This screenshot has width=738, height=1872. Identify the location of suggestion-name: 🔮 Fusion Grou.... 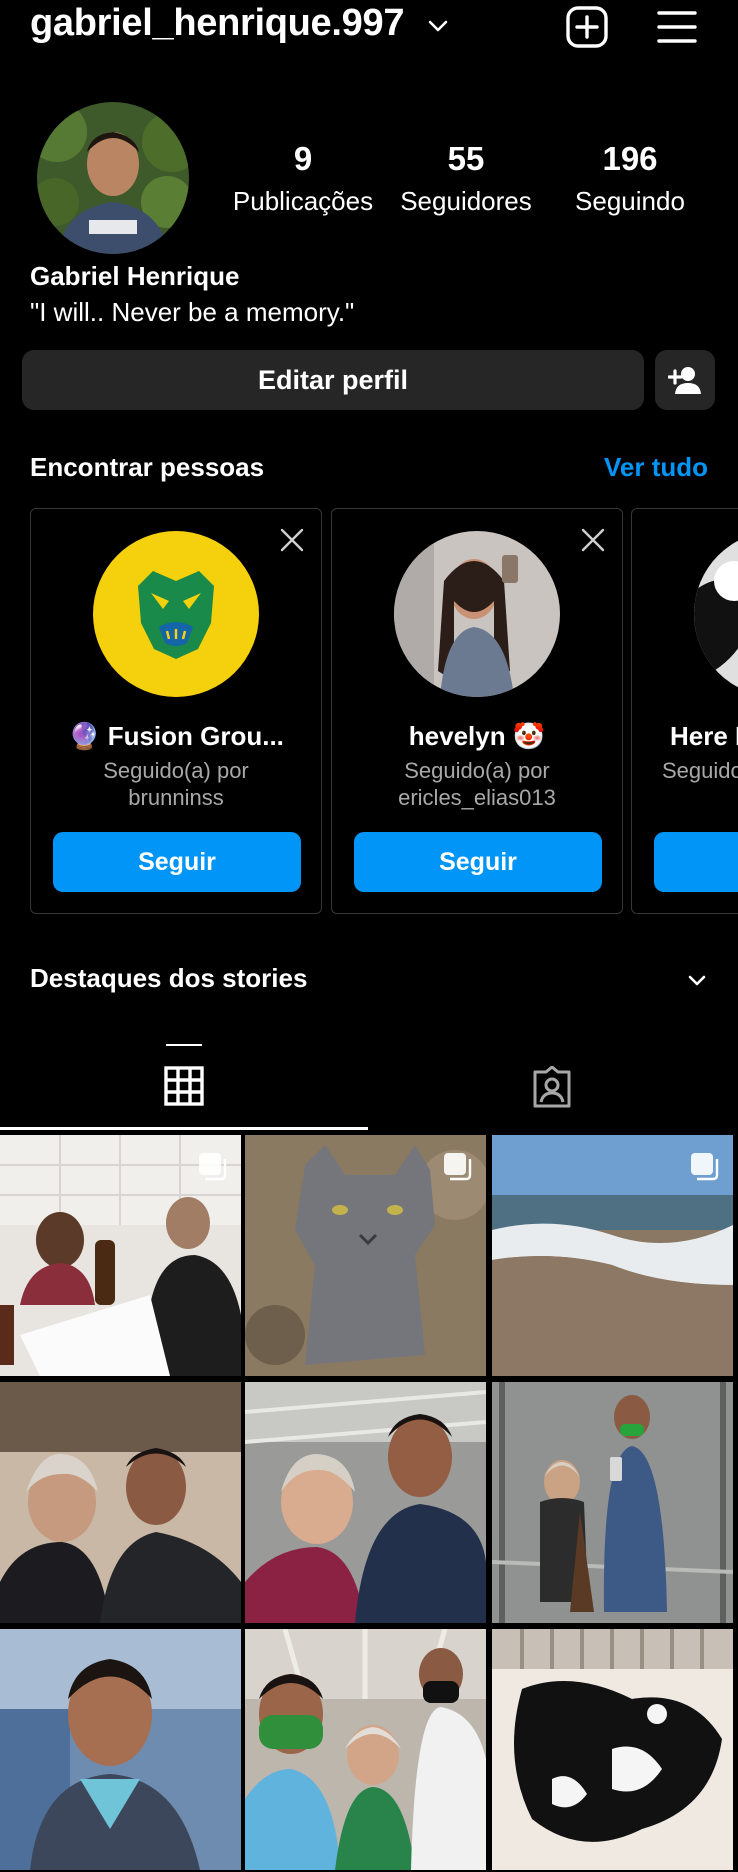
(176, 736).